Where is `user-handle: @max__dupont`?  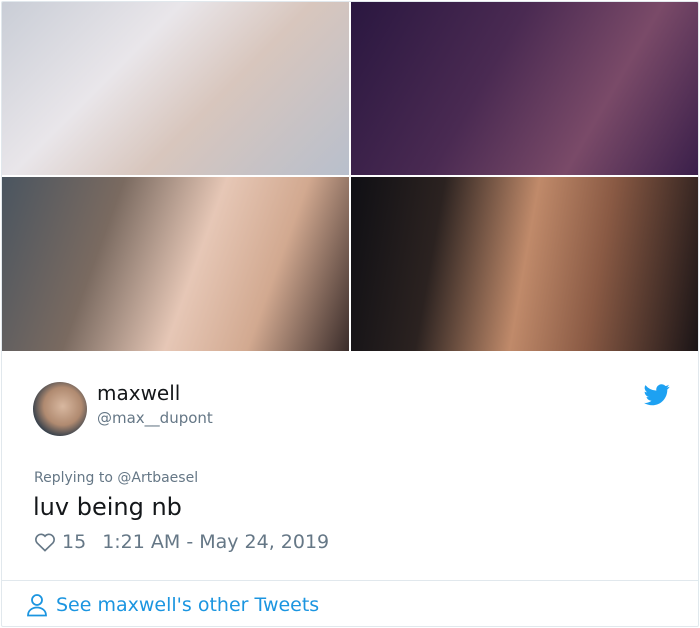
user-handle: @max__dupont is located at coordinates (155, 418).